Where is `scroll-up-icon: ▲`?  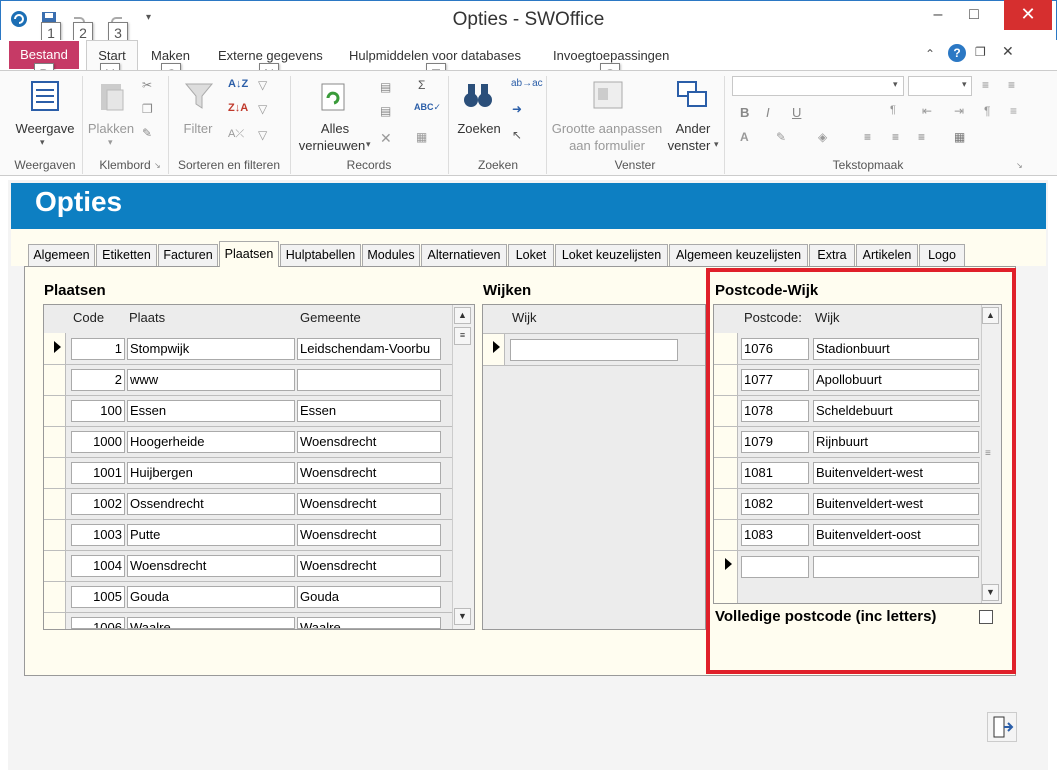 scroll-up-icon: ▲ is located at coordinates (462, 315).